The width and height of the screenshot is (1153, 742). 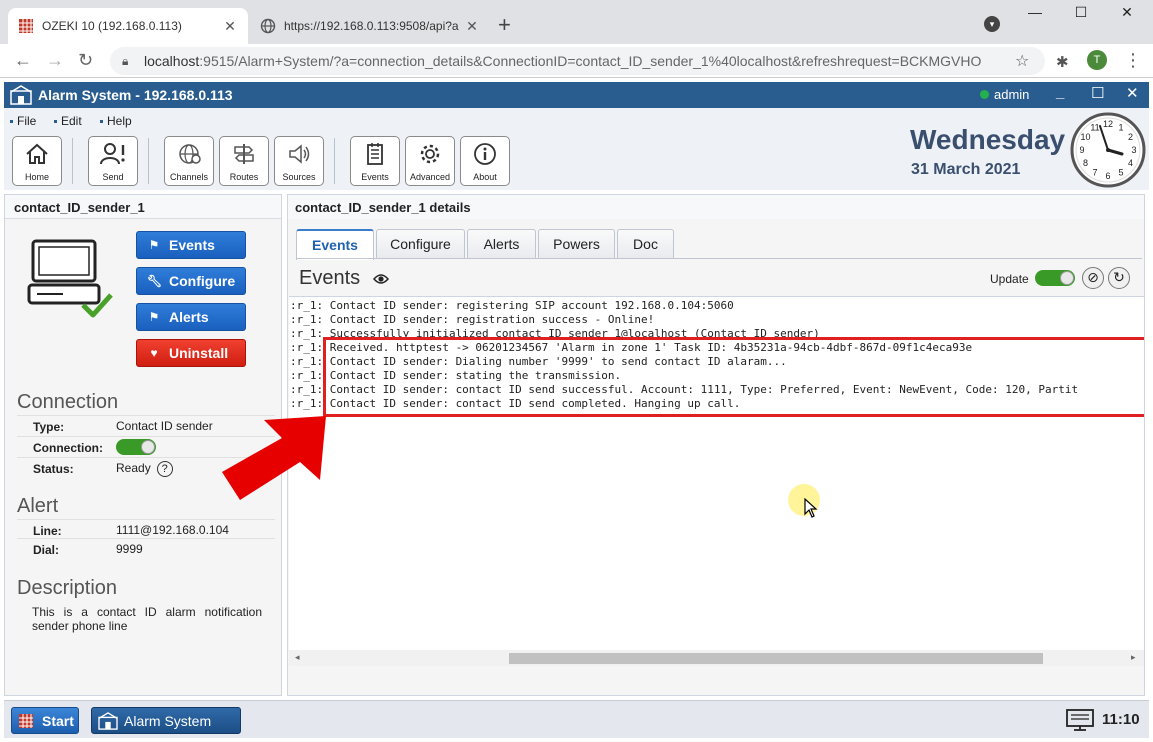 I want to click on alarm-system-taskbar-icon, so click(x=108, y=720).